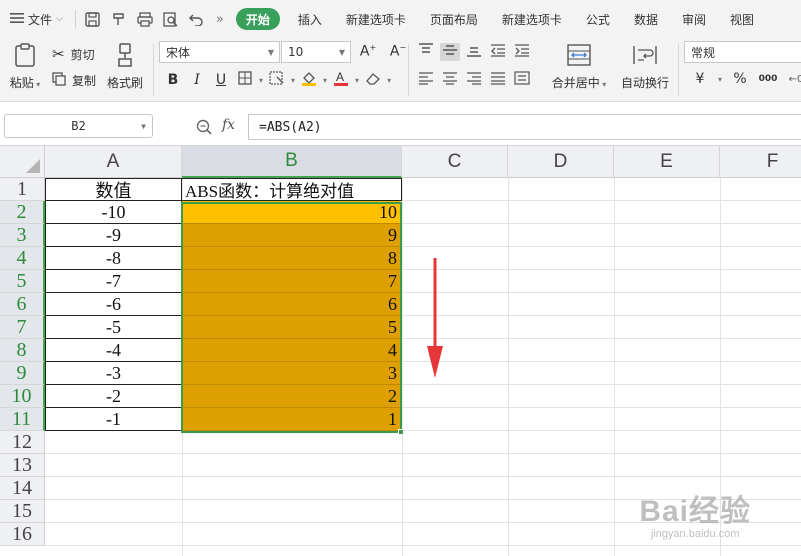  Describe the element at coordinates (291, 304) in the screenshot. I see `cell-b6: 6` at that location.